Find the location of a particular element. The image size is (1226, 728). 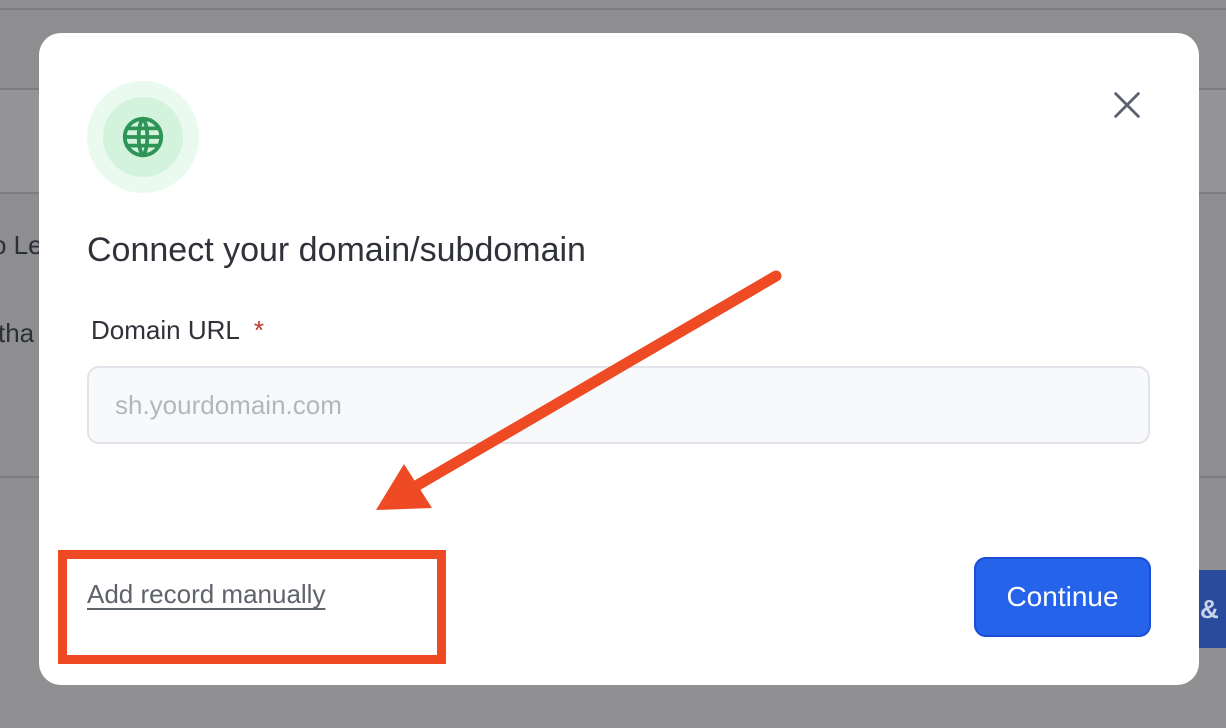

globe-icon is located at coordinates (143, 137).